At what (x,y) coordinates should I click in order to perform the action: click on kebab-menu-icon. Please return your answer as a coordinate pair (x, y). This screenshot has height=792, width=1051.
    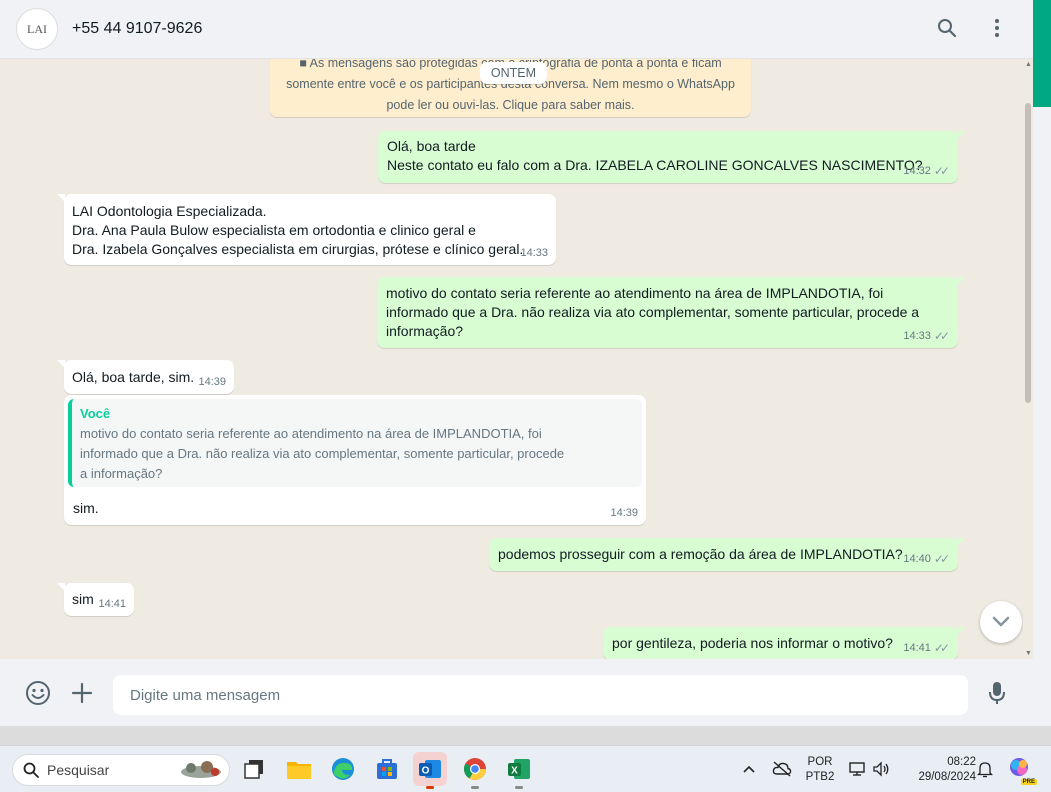
    Looking at the image, I should click on (997, 28).